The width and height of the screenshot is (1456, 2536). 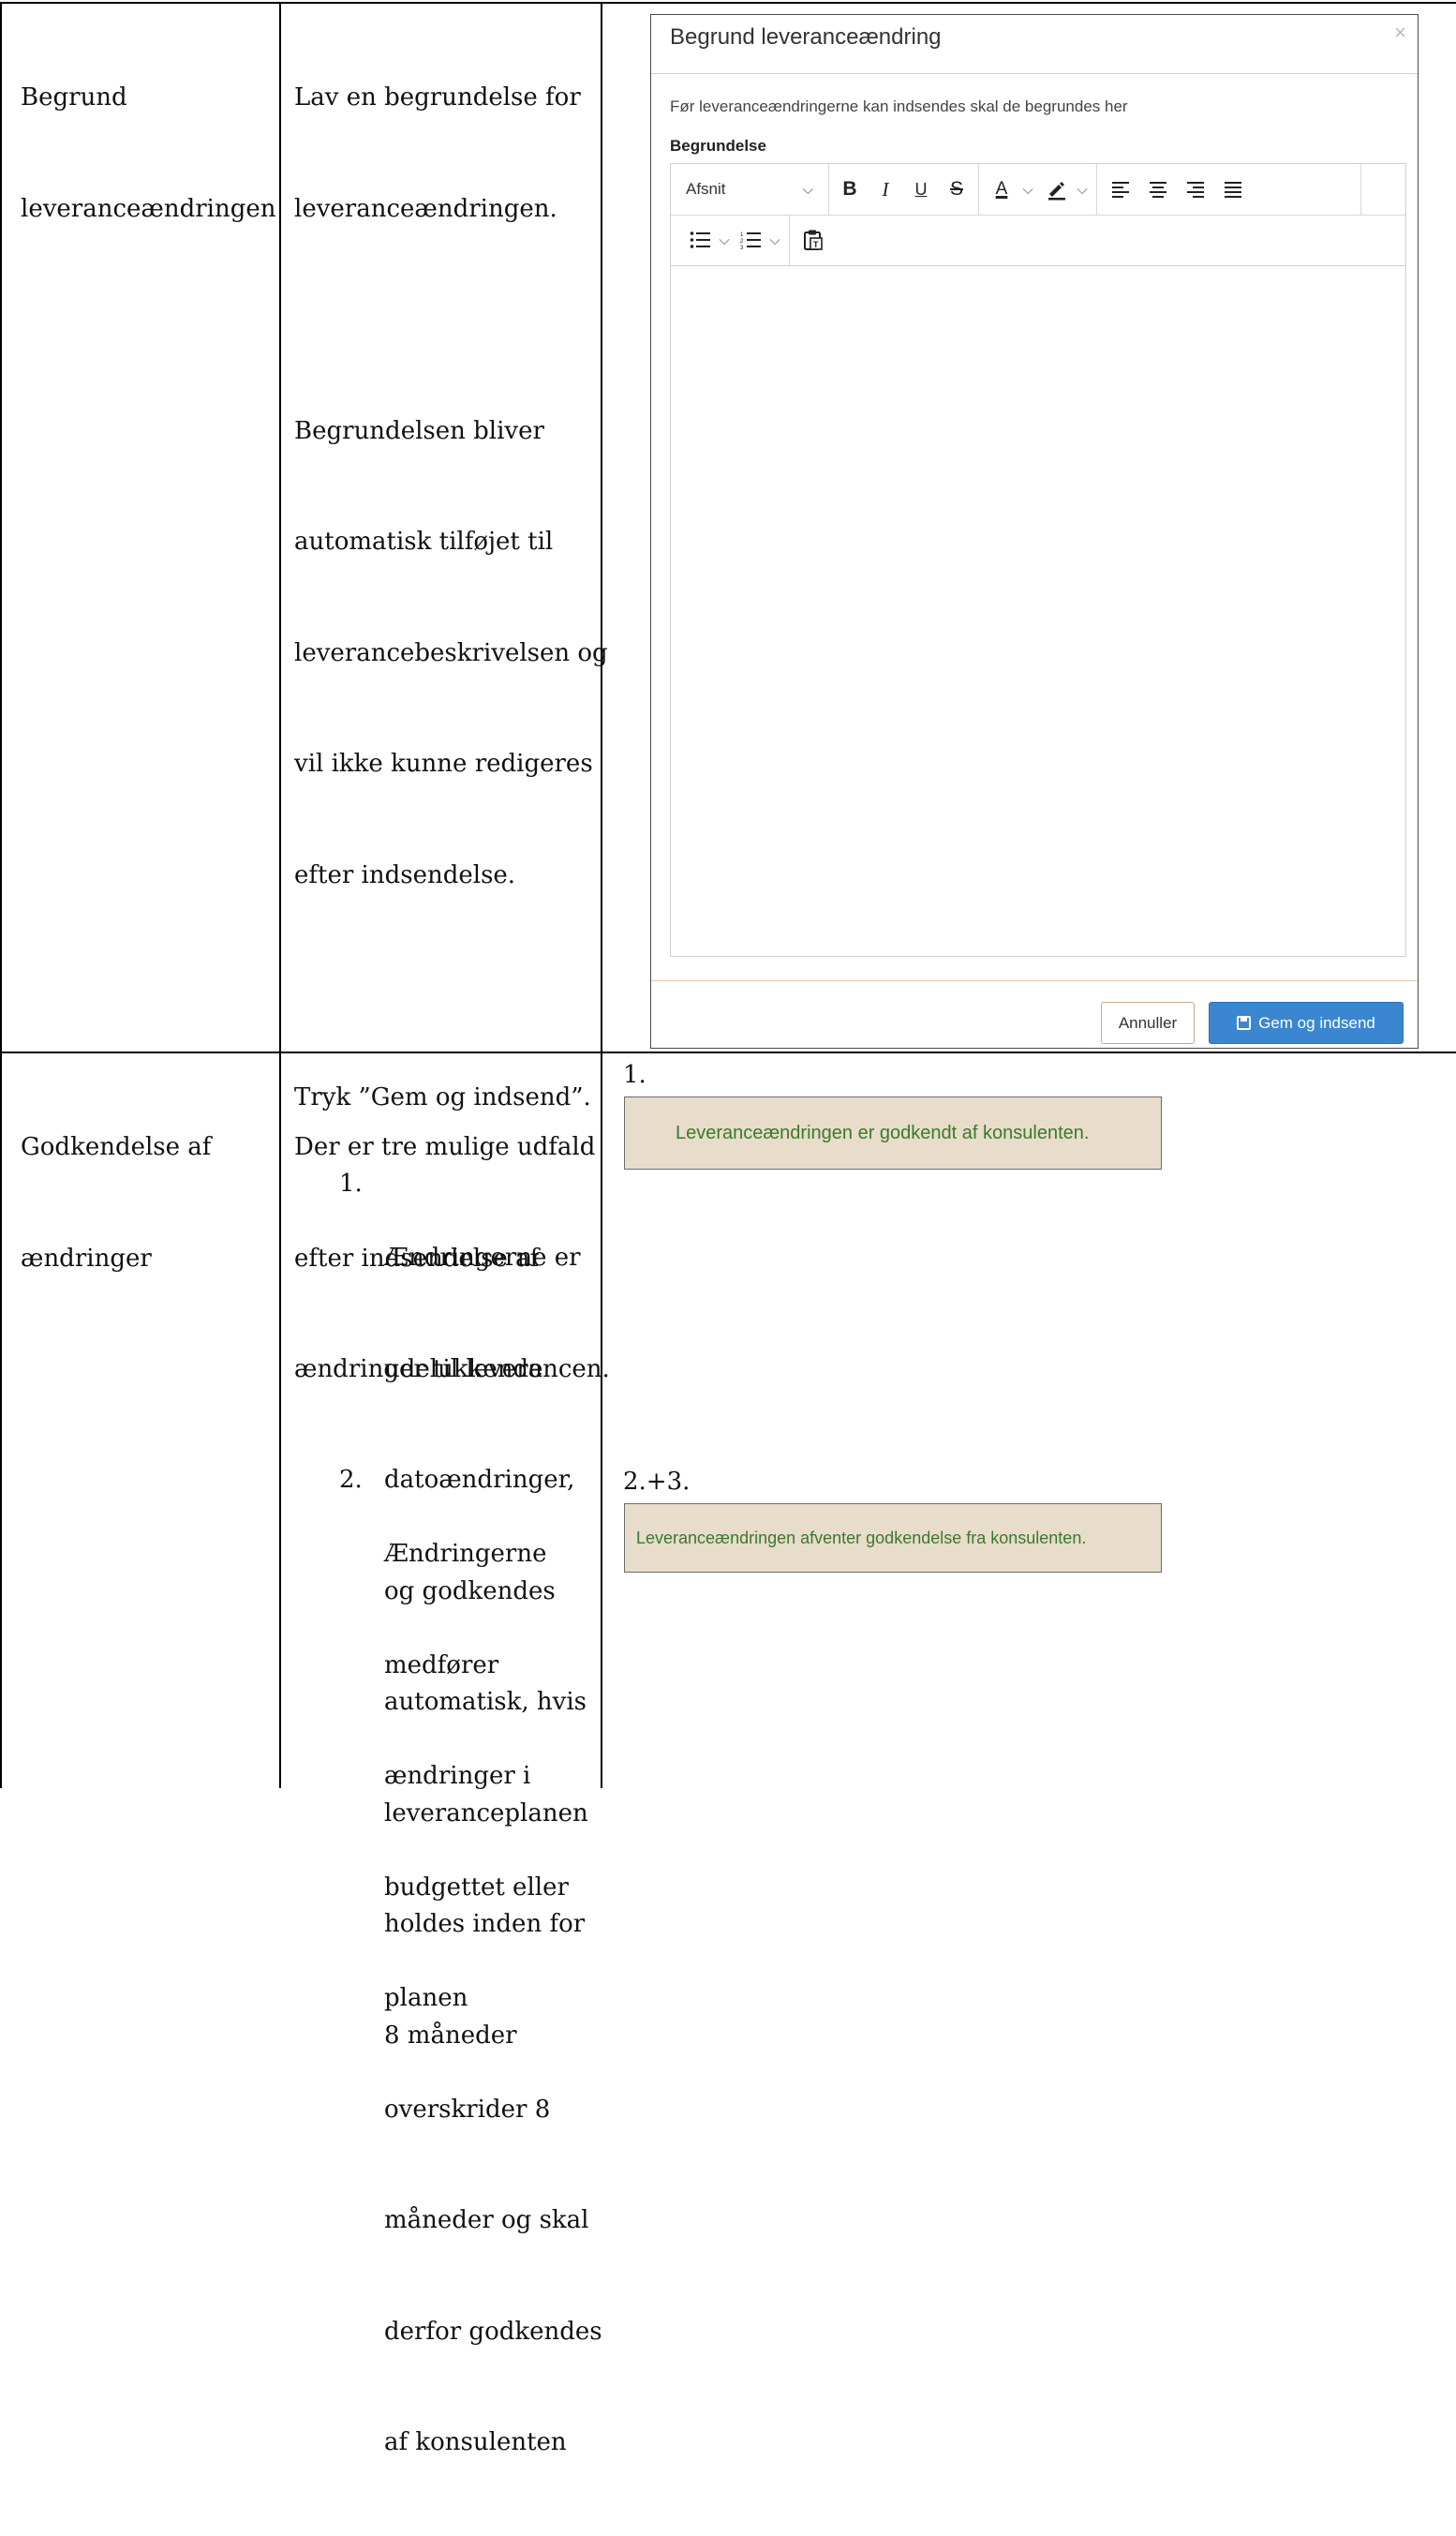 What do you see at coordinates (816, 244) in the screenshot?
I see `svg-text: T` at bounding box center [816, 244].